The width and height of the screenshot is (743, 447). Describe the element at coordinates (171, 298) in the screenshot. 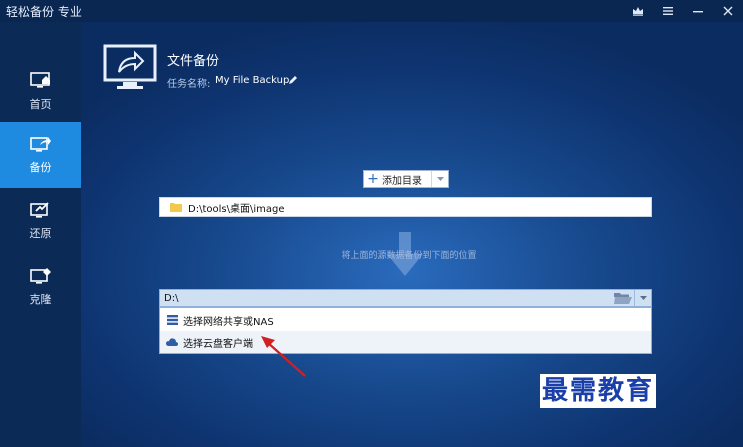

I see `destination-path: D:\` at that location.